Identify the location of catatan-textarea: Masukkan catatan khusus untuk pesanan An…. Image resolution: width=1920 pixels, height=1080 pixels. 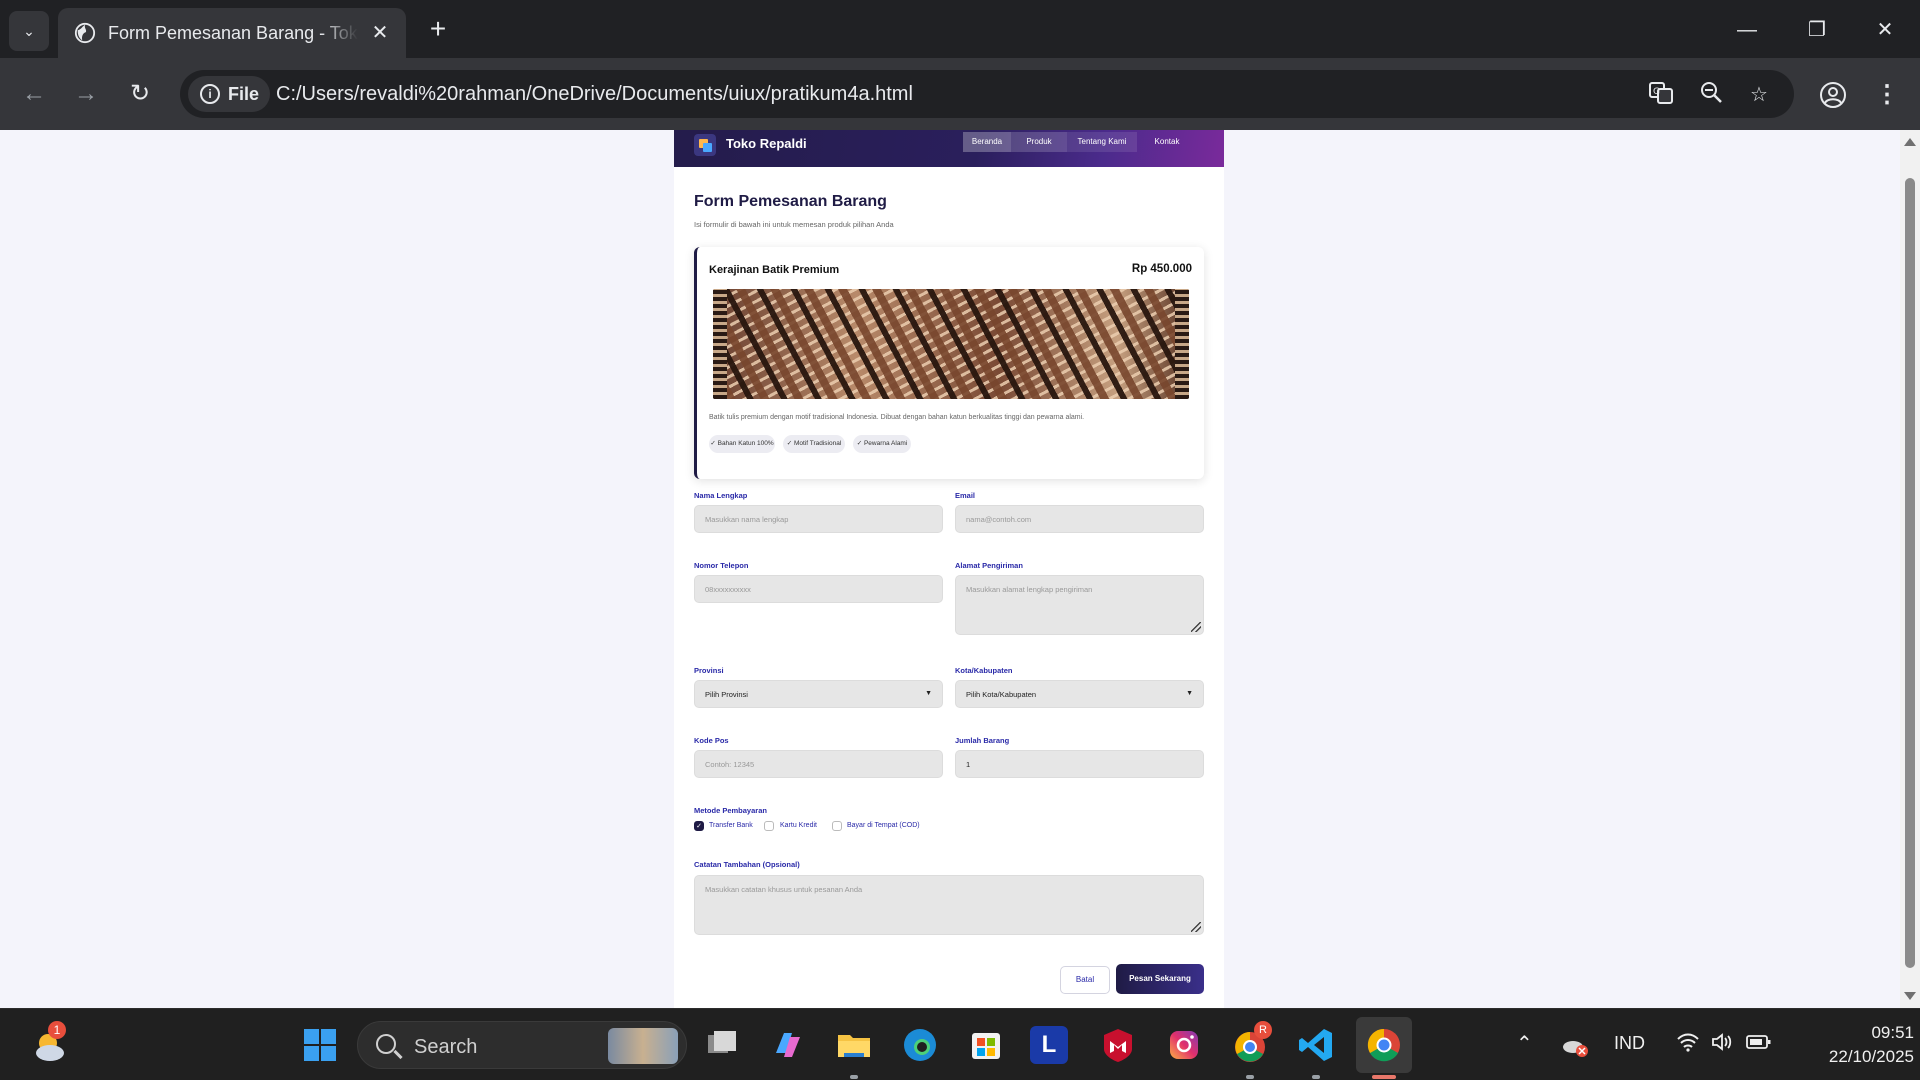
(949, 905).